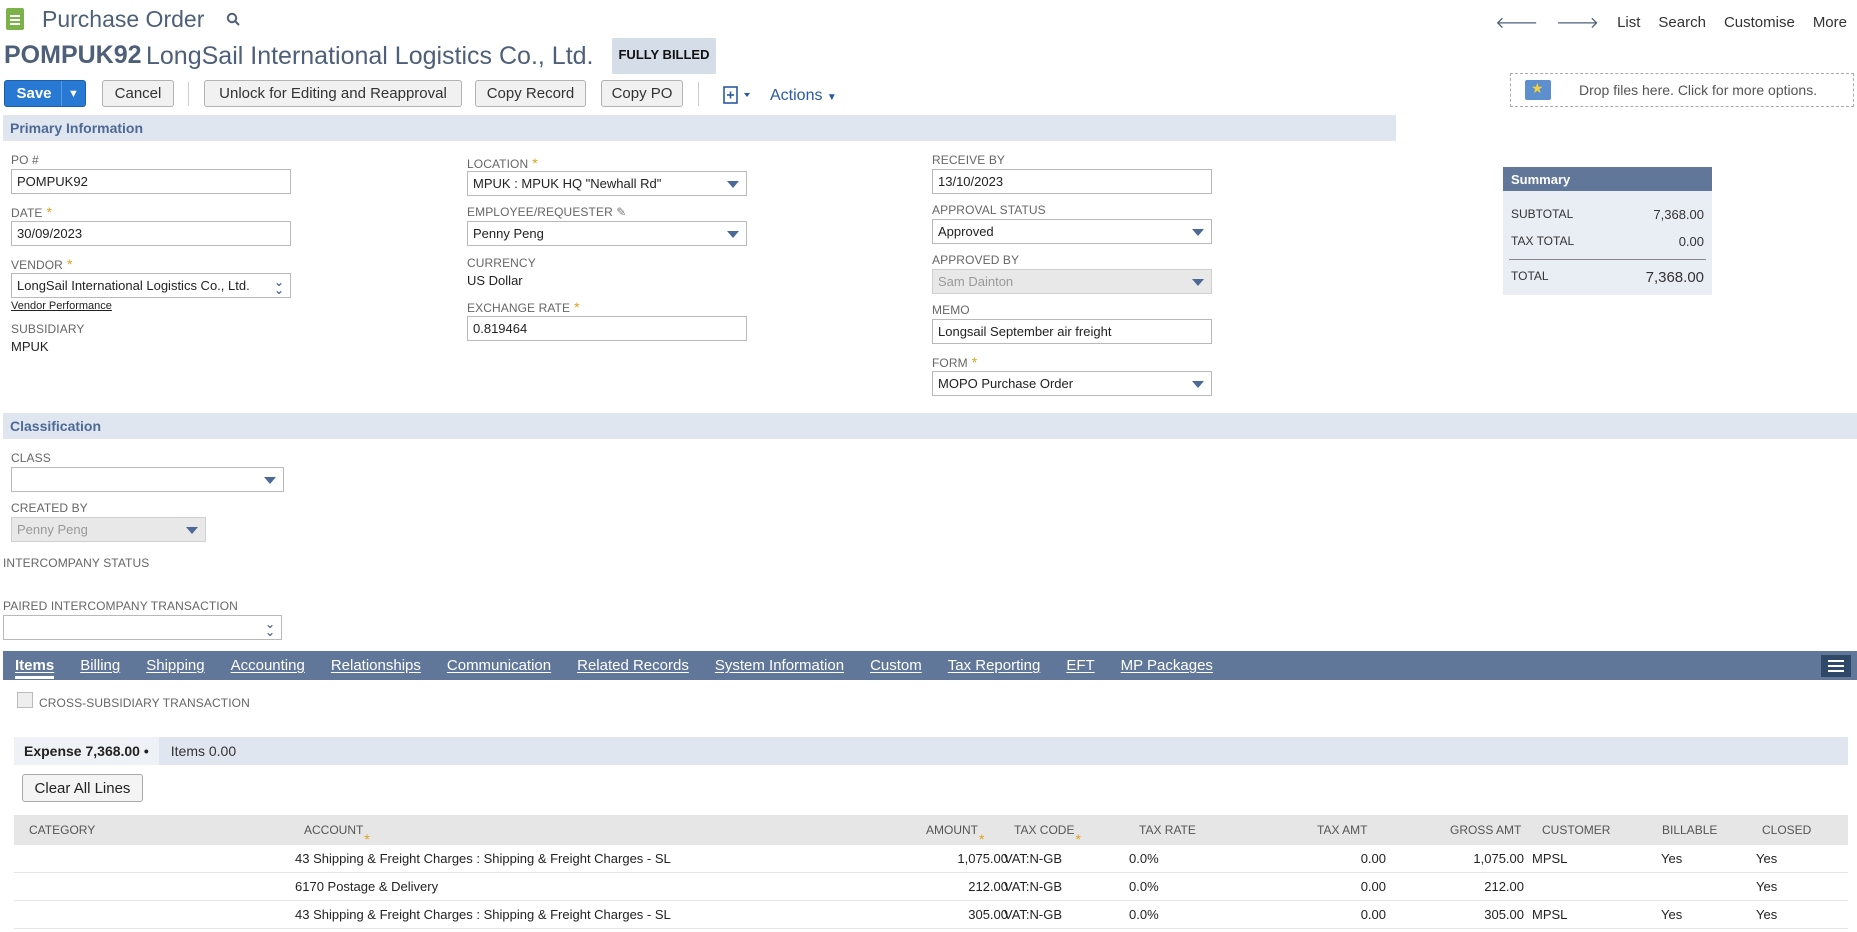 This screenshot has width=1857, height=932. I want to click on po-number-input: POMPUK92, so click(151, 181).